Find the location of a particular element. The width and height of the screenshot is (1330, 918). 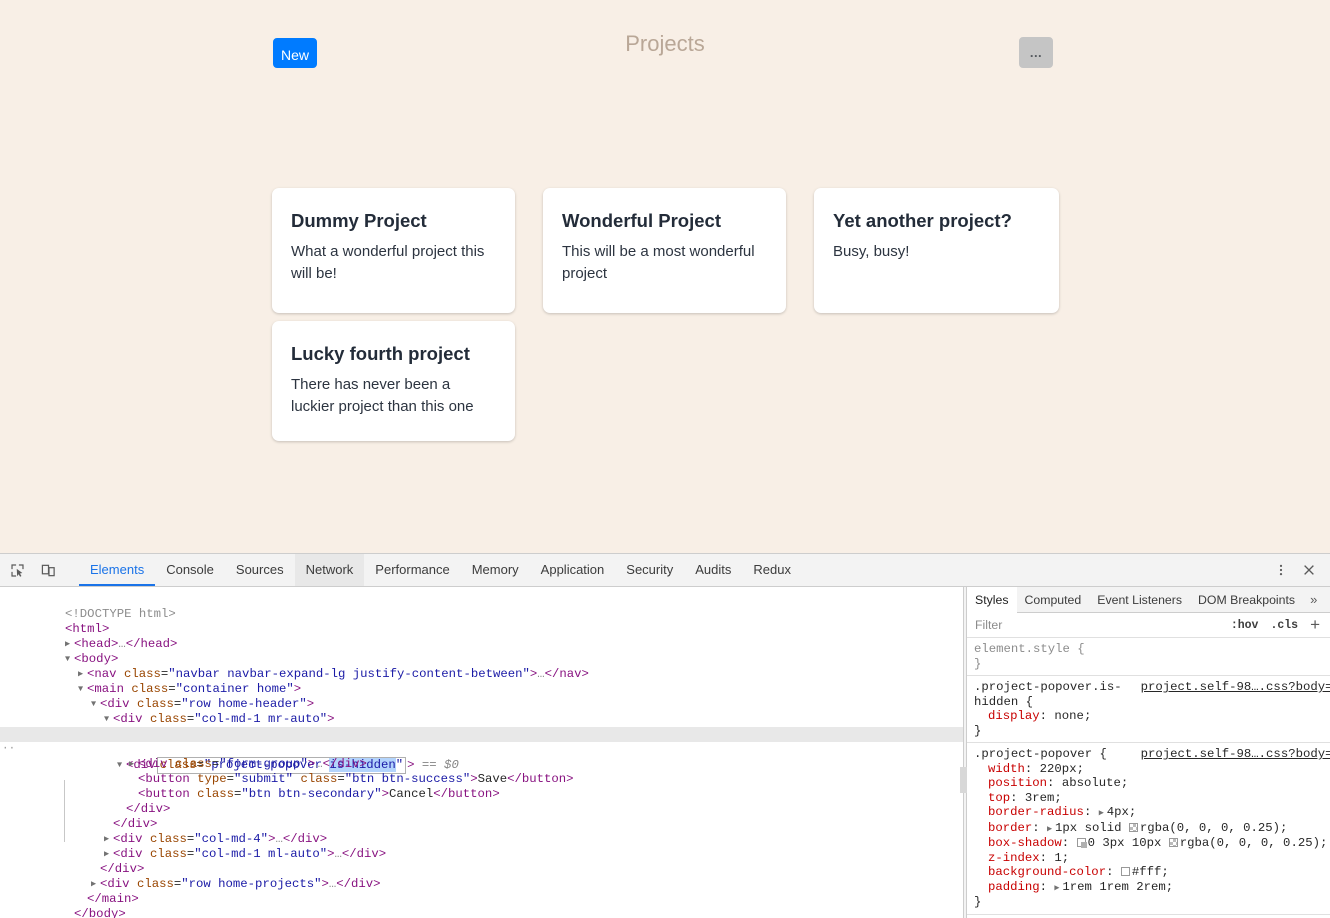

css-selector-cont: hidden { is located at coordinates (1004, 701).